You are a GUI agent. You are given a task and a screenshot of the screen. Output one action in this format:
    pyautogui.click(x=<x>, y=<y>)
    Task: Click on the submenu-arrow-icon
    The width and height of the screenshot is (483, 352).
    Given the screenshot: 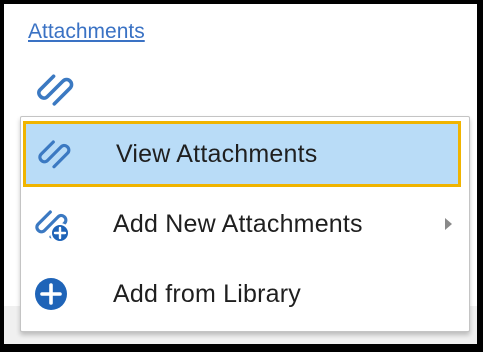 What is the action you would take?
    pyautogui.click(x=448, y=224)
    